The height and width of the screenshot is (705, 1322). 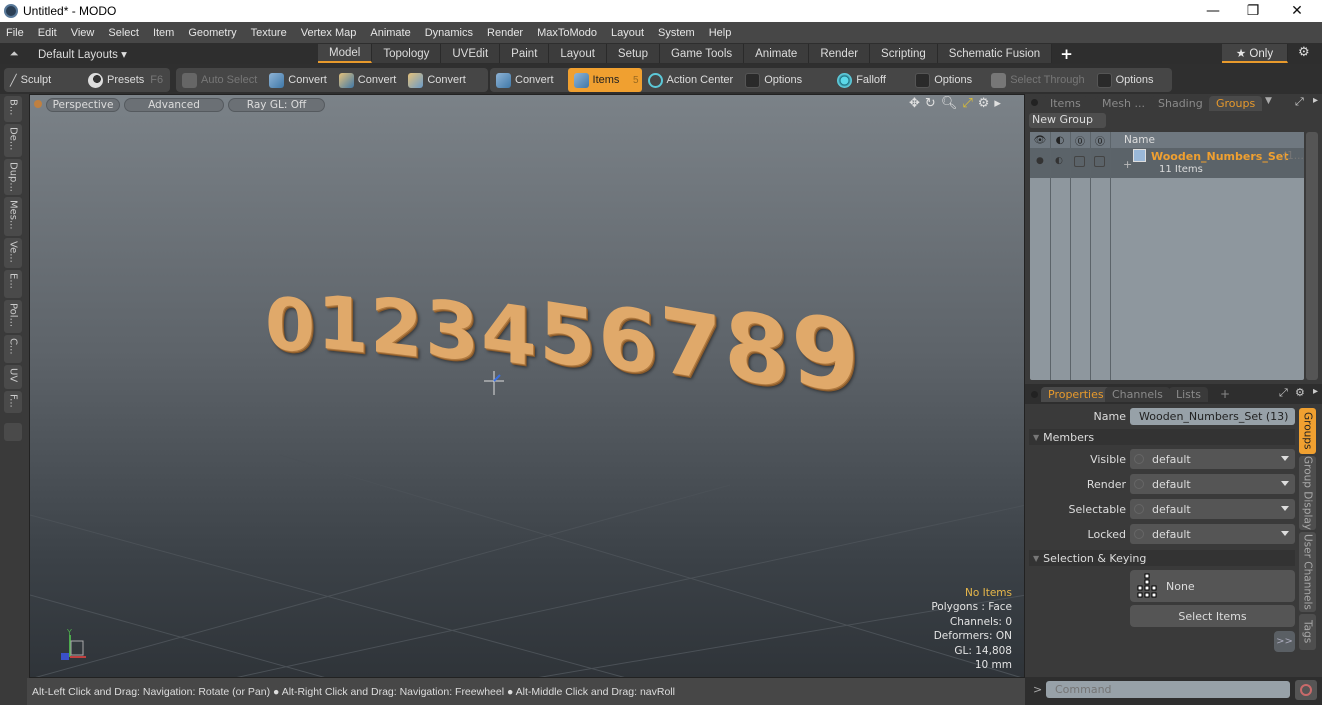 I want to click on tab-channels: Channels, so click(x=1137, y=394).